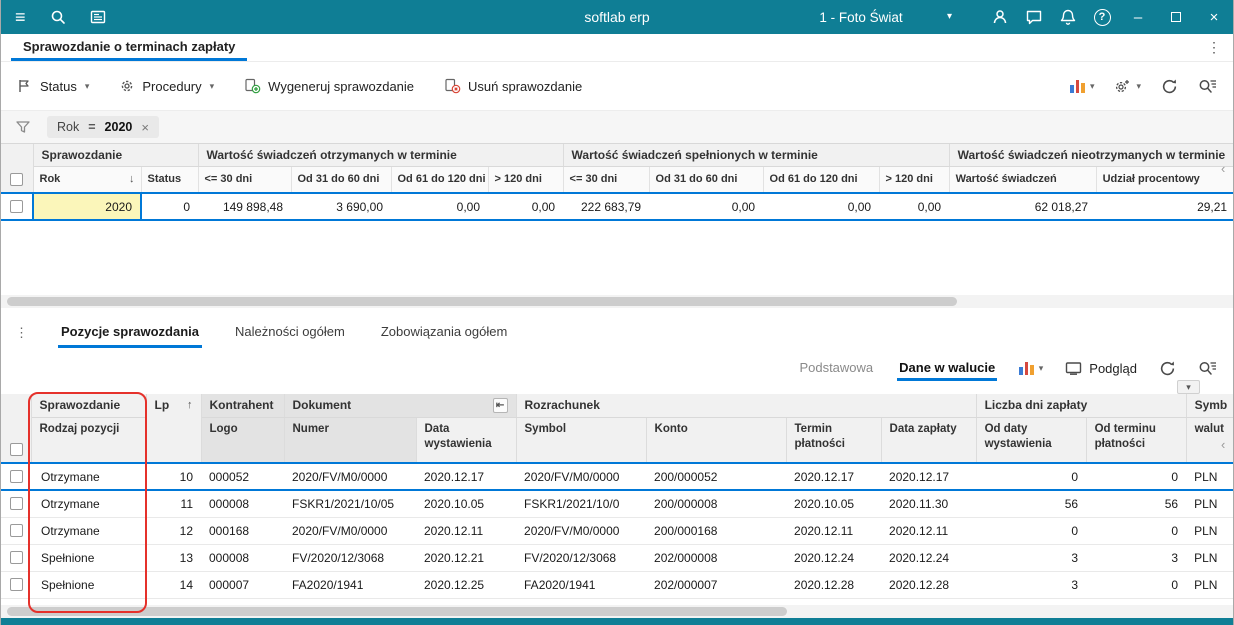  What do you see at coordinates (129, 47) in the screenshot?
I see `tab-sprawozdanie-o-terminach: Sprawozdanie o terminach zapłaty` at bounding box center [129, 47].